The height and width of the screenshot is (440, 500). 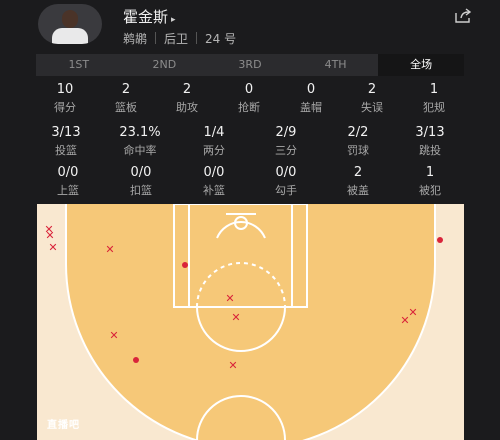 What do you see at coordinates (65, 98) in the screenshot?
I see `stat-points: 10 得分` at bounding box center [65, 98].